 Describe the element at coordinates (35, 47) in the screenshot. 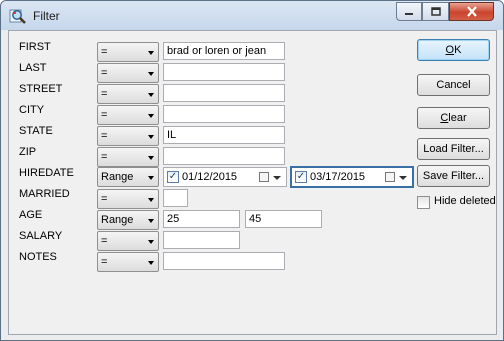

I see `label-first: FIRST` at that location.